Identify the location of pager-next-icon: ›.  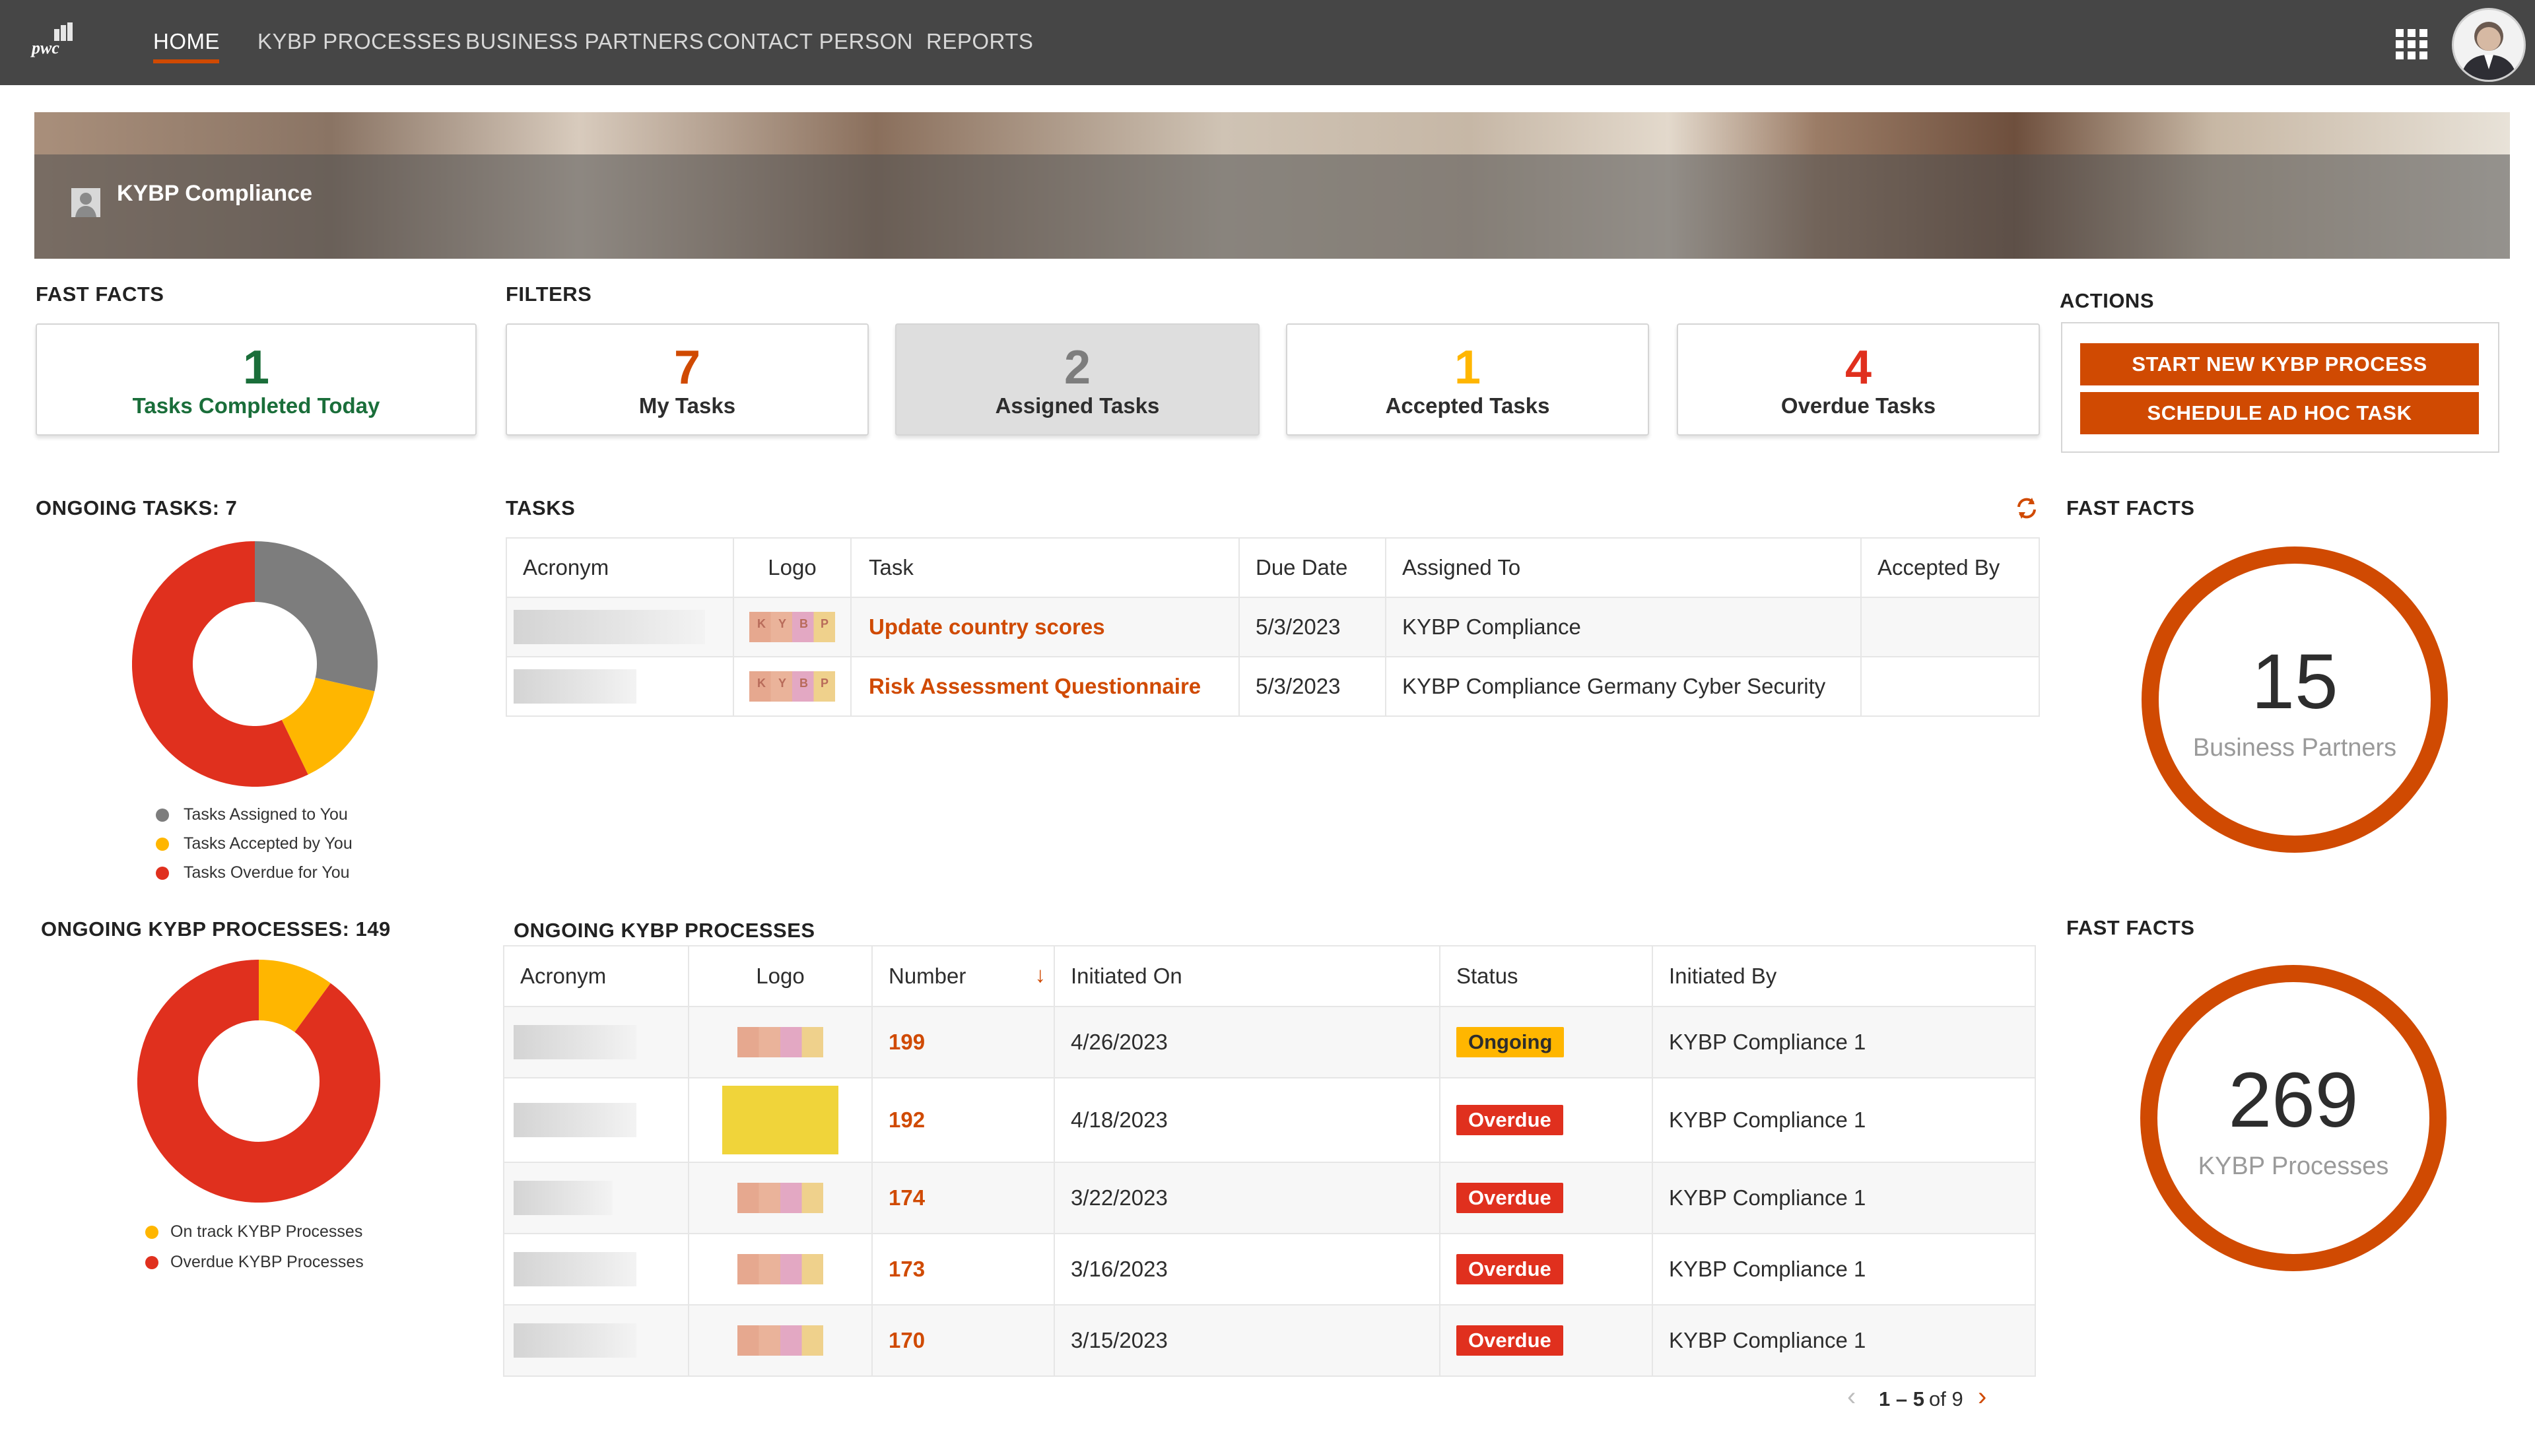
(1982, 1397).